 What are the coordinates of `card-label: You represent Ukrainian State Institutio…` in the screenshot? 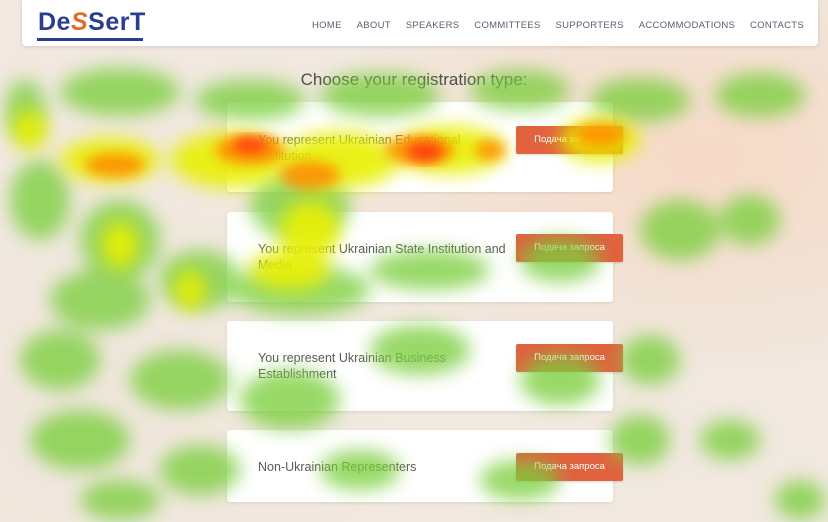 It's located at (382, 257).